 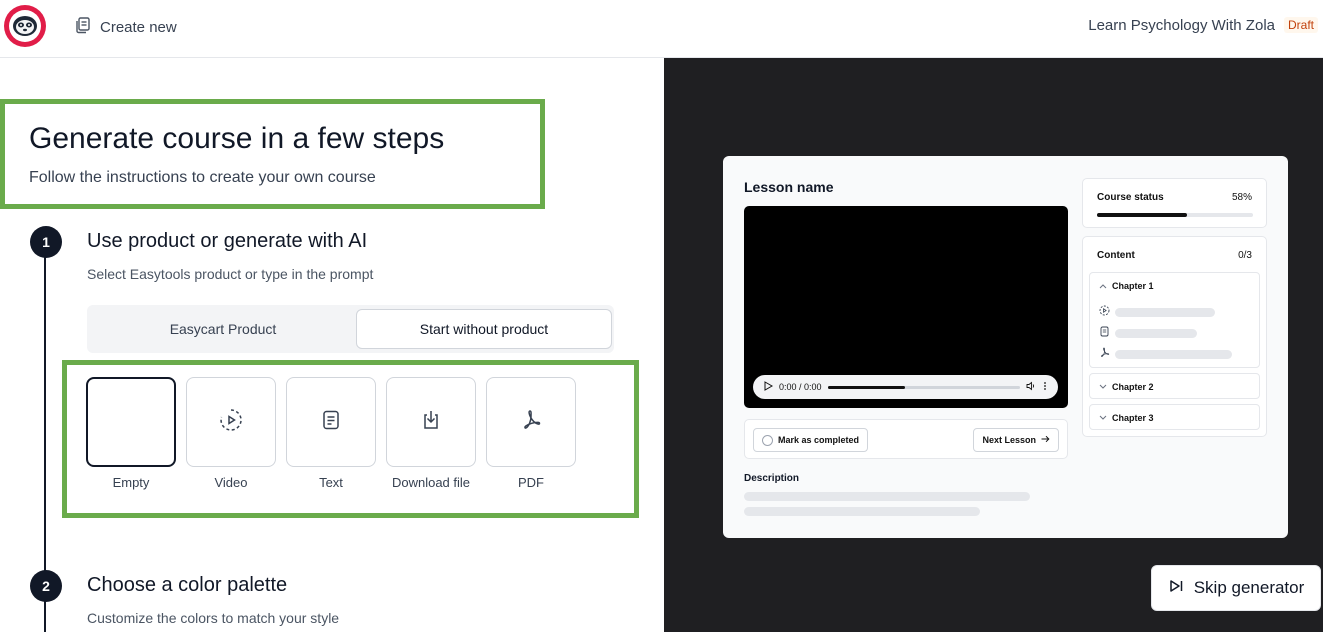 What do you see at coordinates (1174, 386) in the screenshot?
I see `chapter-2: Chapter 2` at bounding box center [1174, 386].